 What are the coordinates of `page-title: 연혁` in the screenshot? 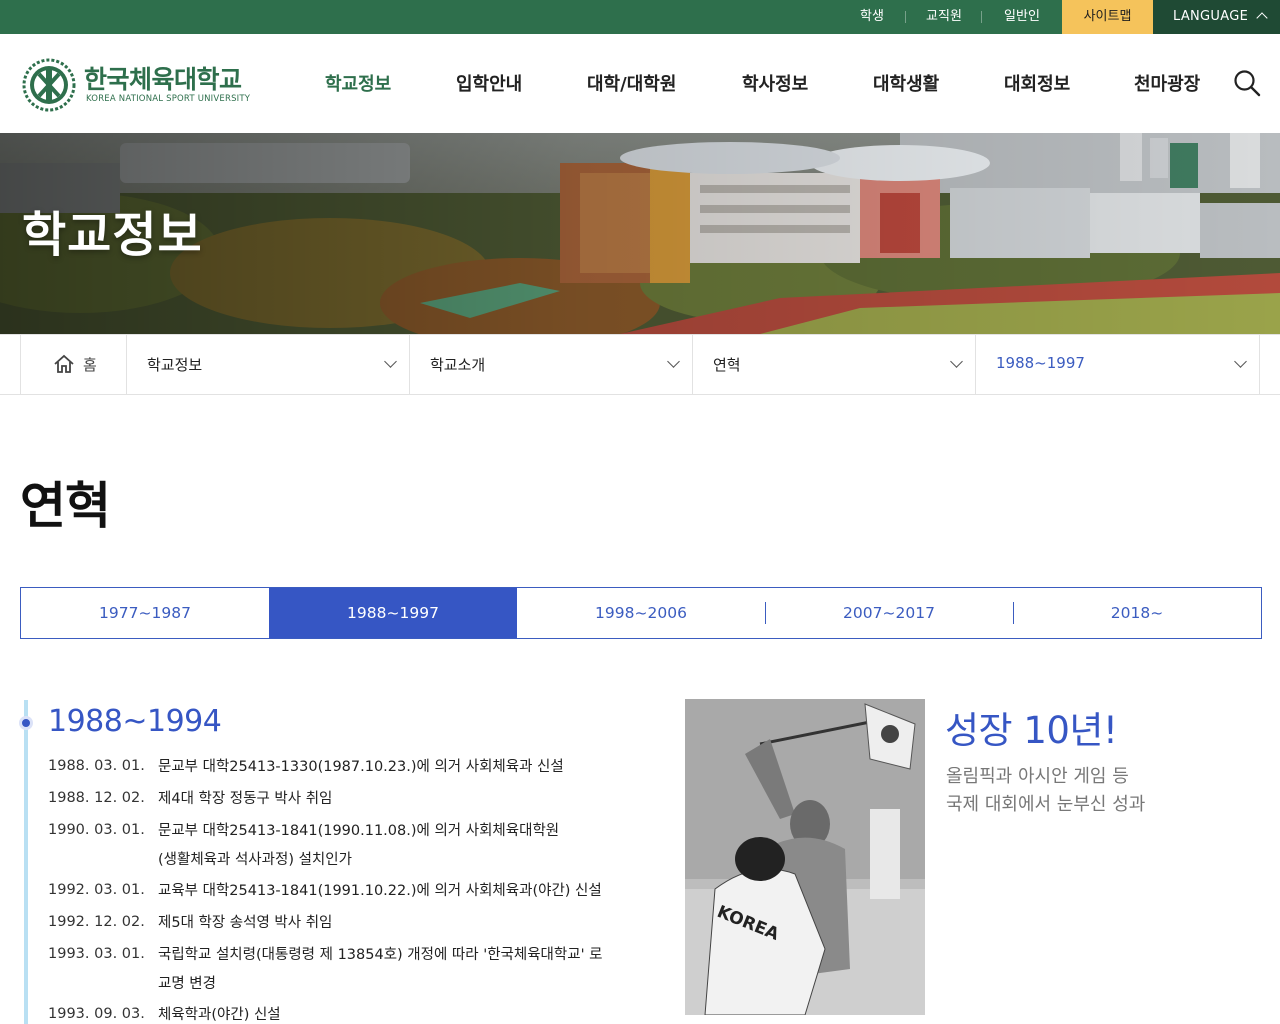 It's located at (65, 506).